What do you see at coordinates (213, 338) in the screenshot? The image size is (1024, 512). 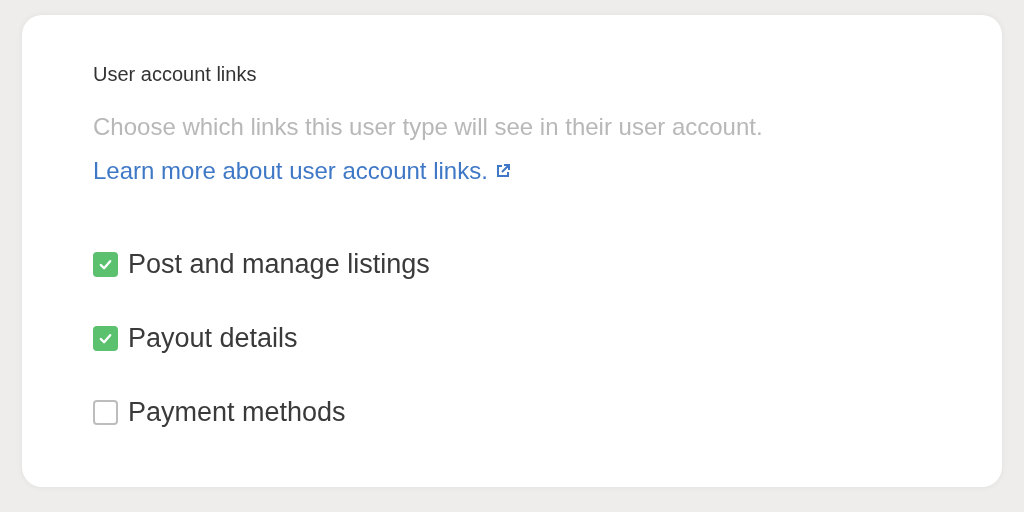 I see `option-label: Payout details` at bounding box center [213, 338].